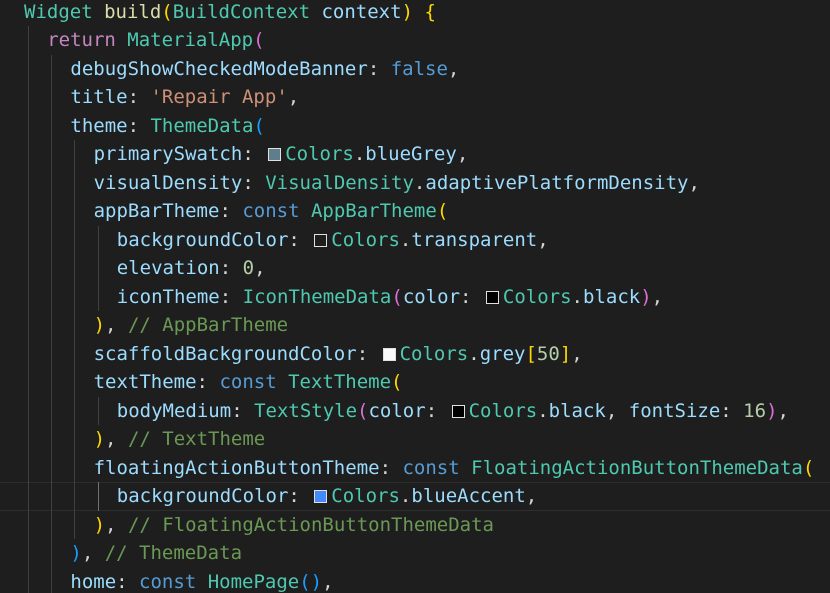 The width and height of the screenshot is (830, 593). What do you see at coordinates (236, 467) in the screenshot?
I see `code-token: floatingActionButtonTheme` at bounding box center [236, 467].